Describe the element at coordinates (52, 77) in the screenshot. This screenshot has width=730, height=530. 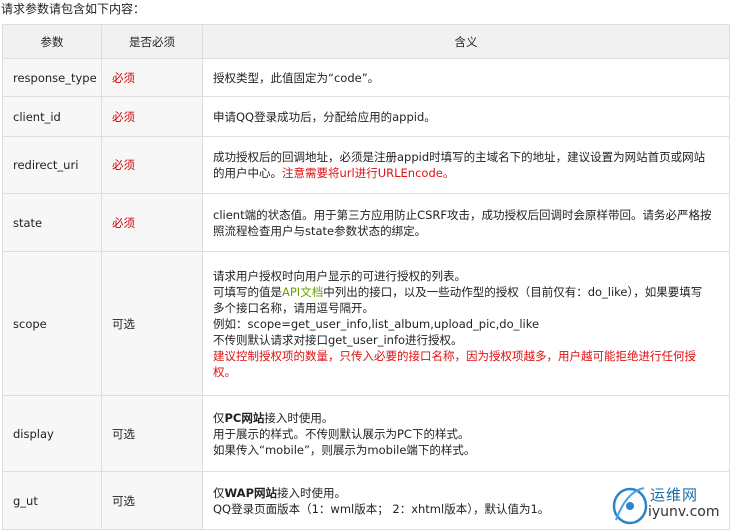
I see `param-name: response_type` at that location.